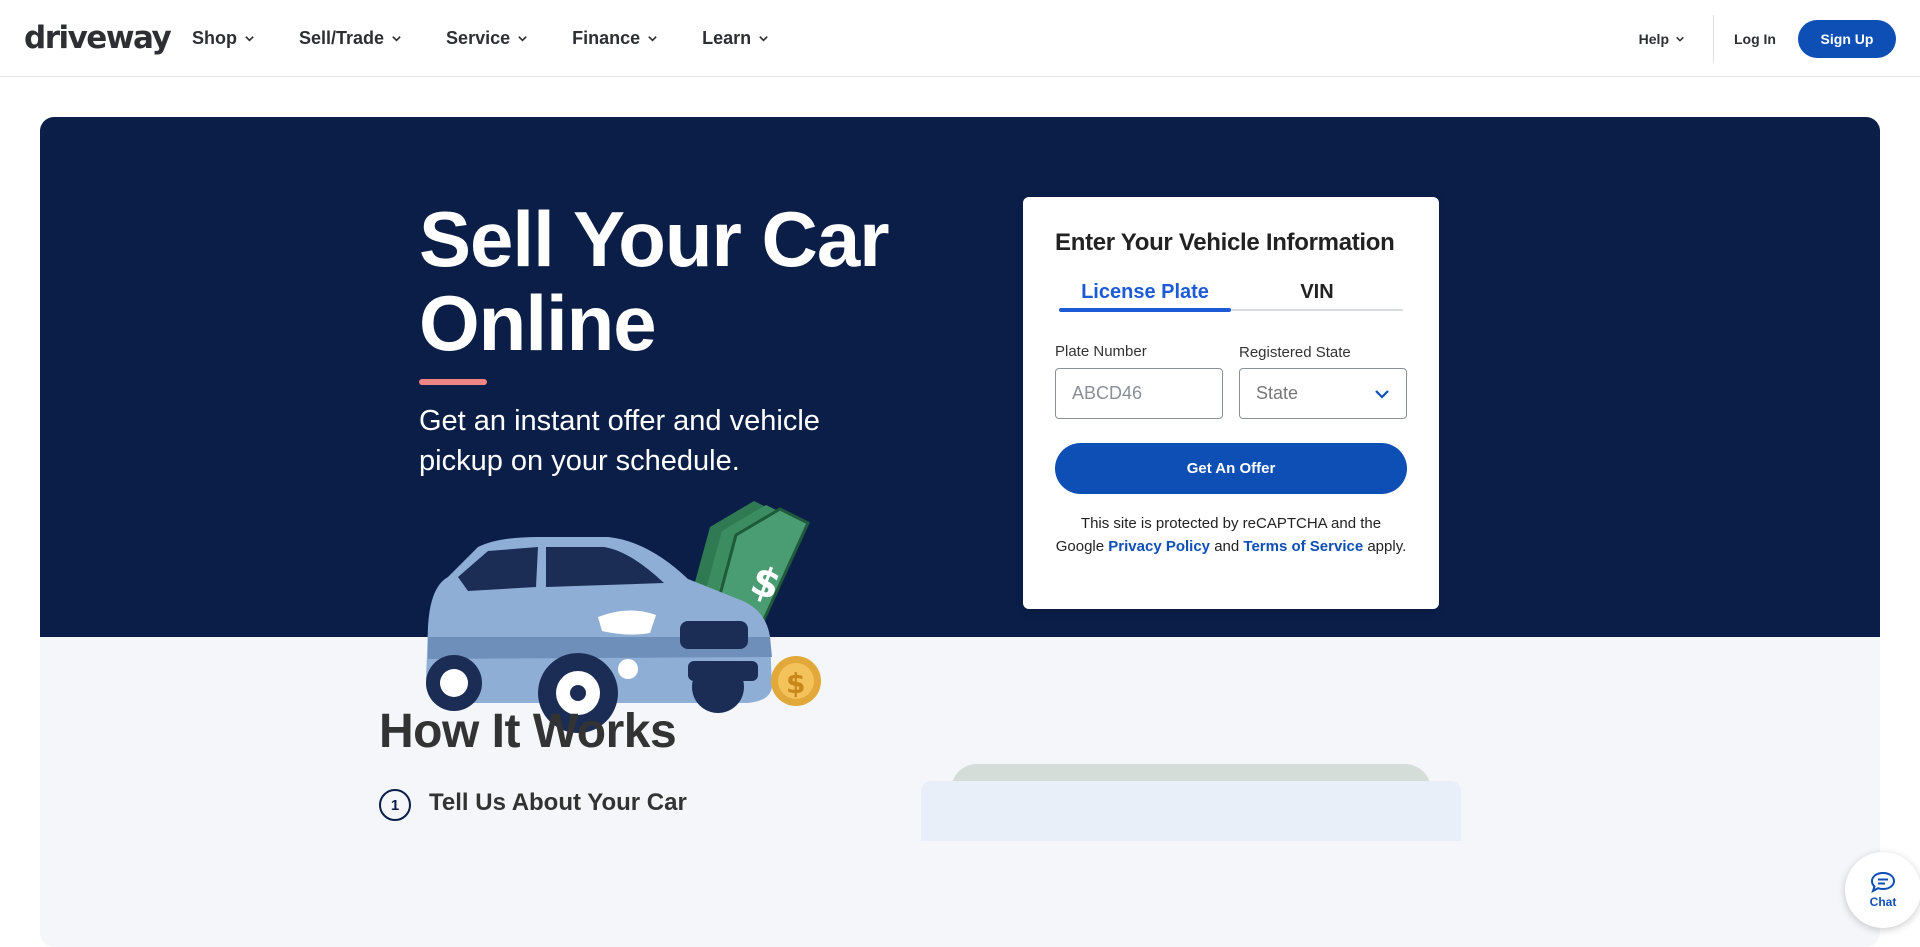  What do you see at coordinates (1303, 546) in the screenshot?
I see `terms-of-service-link: Terms of Service` at bounding box center [1303, 546].